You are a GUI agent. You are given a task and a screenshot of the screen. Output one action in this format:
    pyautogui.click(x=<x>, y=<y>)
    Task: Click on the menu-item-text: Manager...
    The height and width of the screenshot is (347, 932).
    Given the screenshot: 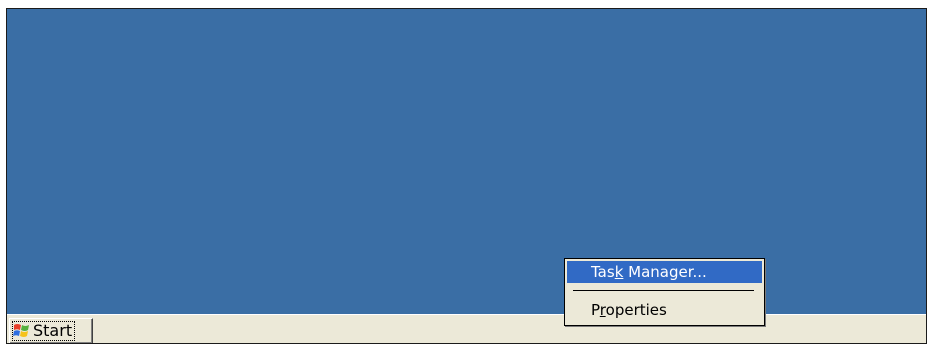 What is the action you would take?
    pyautogui.click(x=665, y=272)
    